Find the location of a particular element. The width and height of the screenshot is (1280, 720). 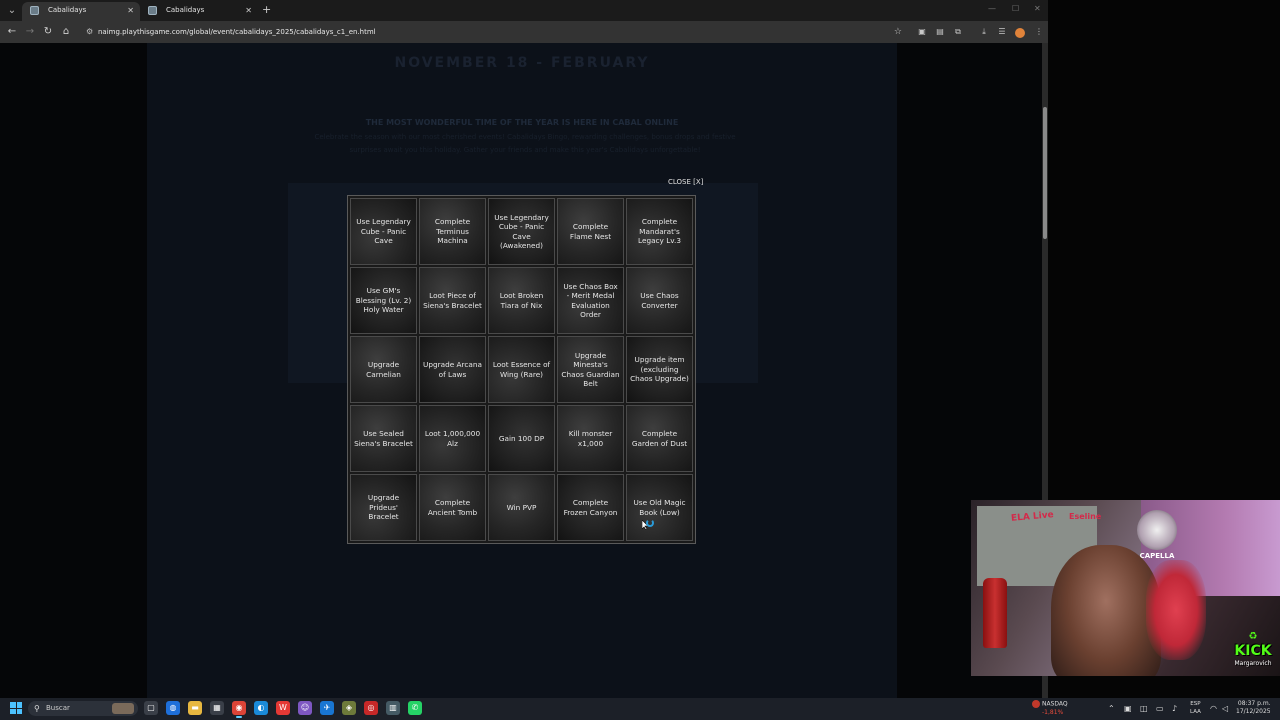

discord-app-icon: ☺ is located at coordinates (305, 708).